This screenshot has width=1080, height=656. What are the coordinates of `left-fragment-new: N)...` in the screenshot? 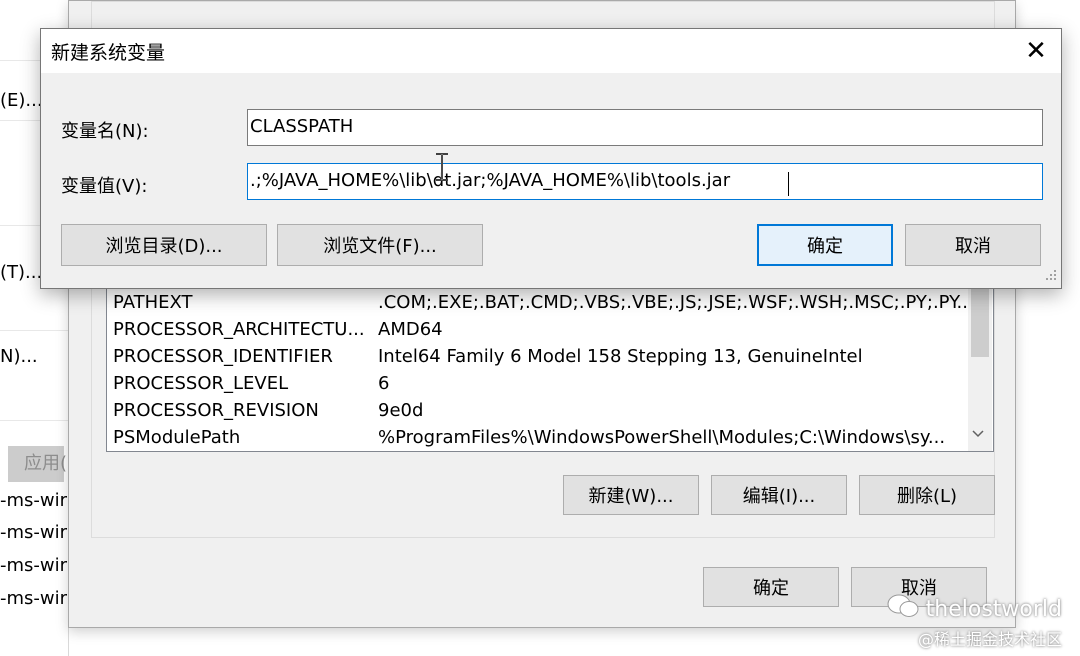 It's located at (19, 356).